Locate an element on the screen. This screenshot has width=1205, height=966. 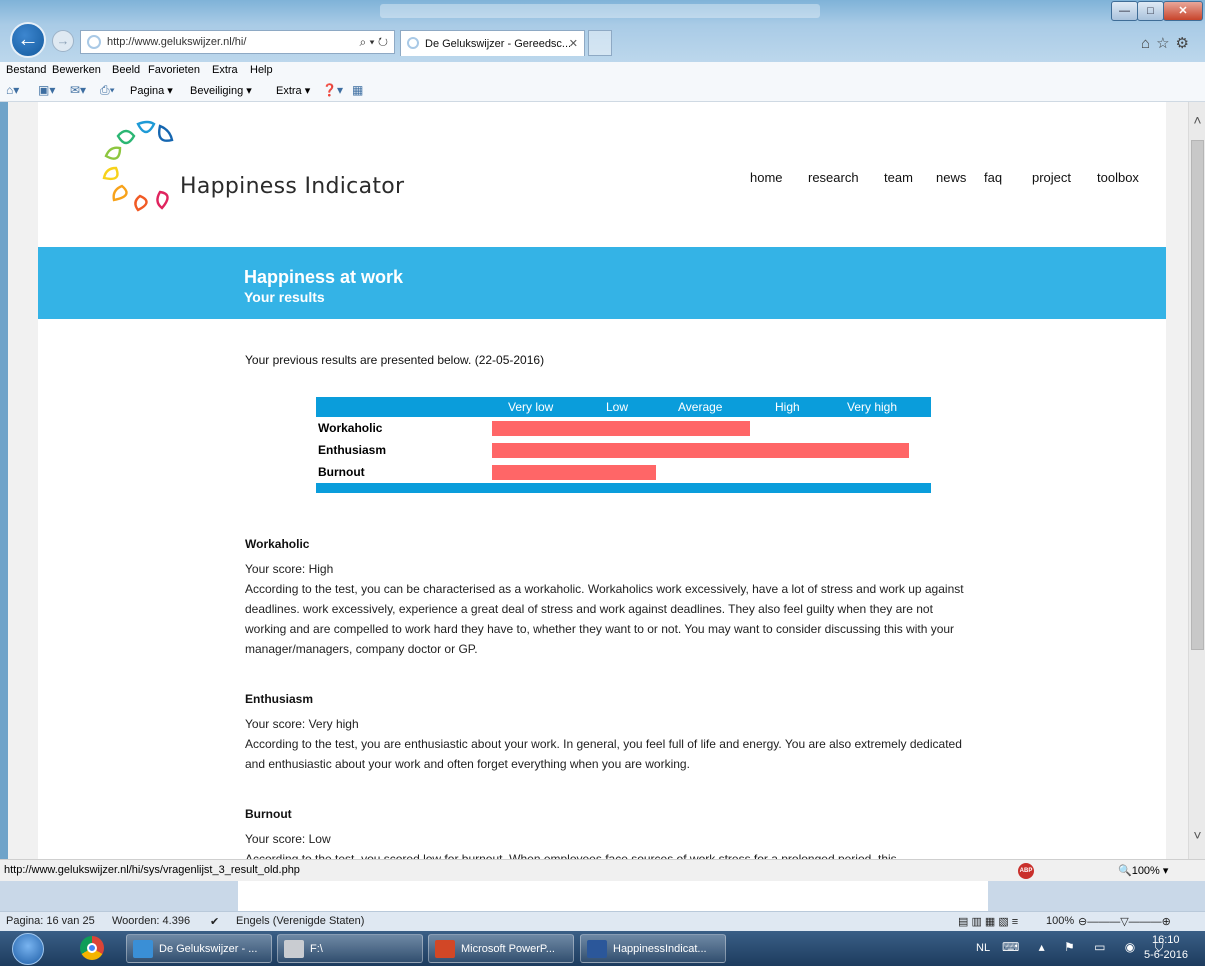
home-cmd-icon: ⌂▾ is located at coordinates (12, 90).